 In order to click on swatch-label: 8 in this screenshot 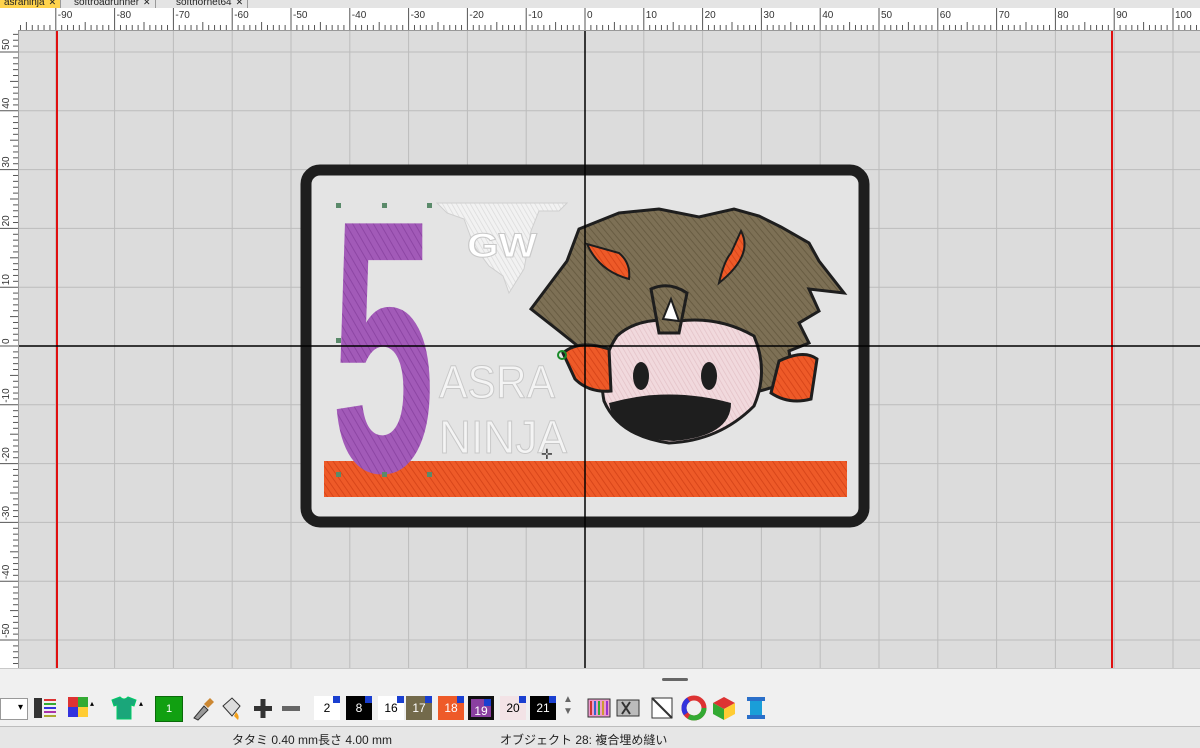, I will do `click(359, 708)`.